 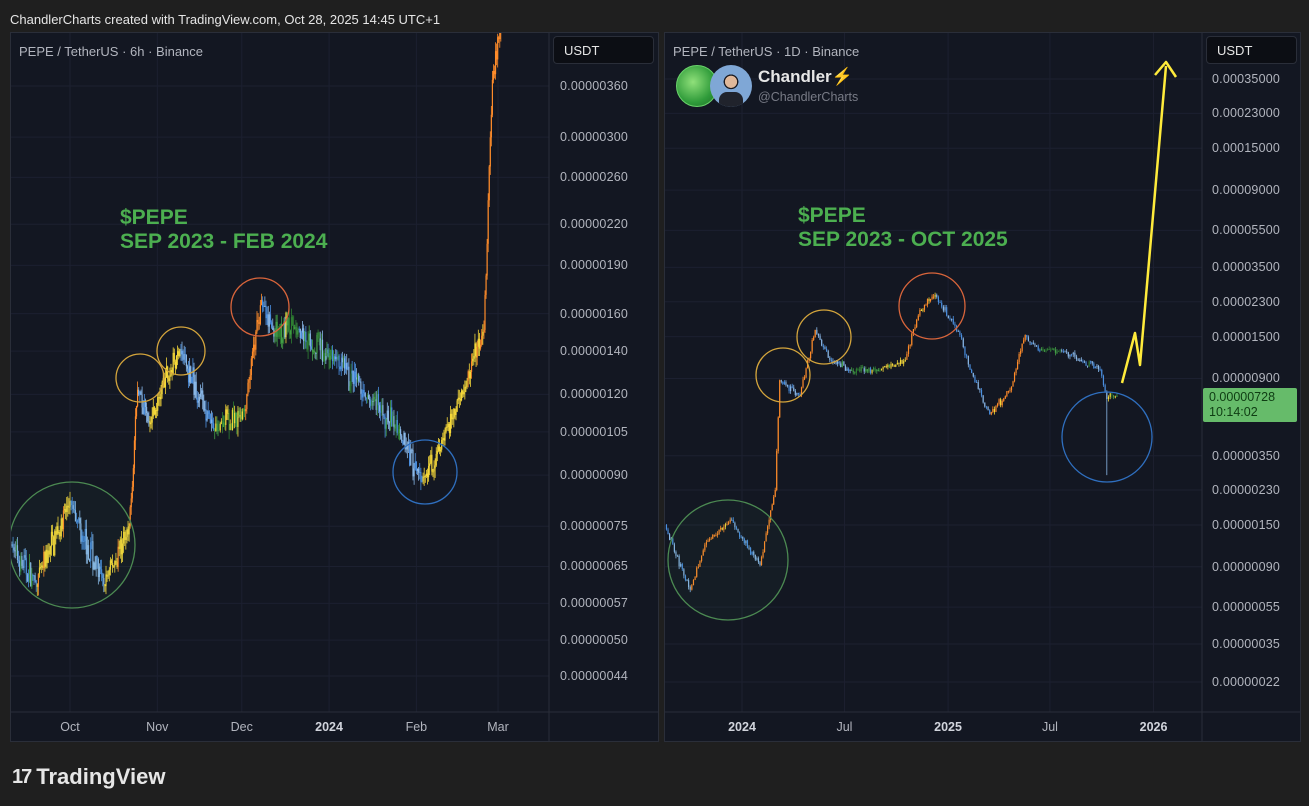 What do you see at coordinates (1246, 525) in the screenshot?
I see `price-tick-label: 0.00000150` at bounding box center [1246, 525].